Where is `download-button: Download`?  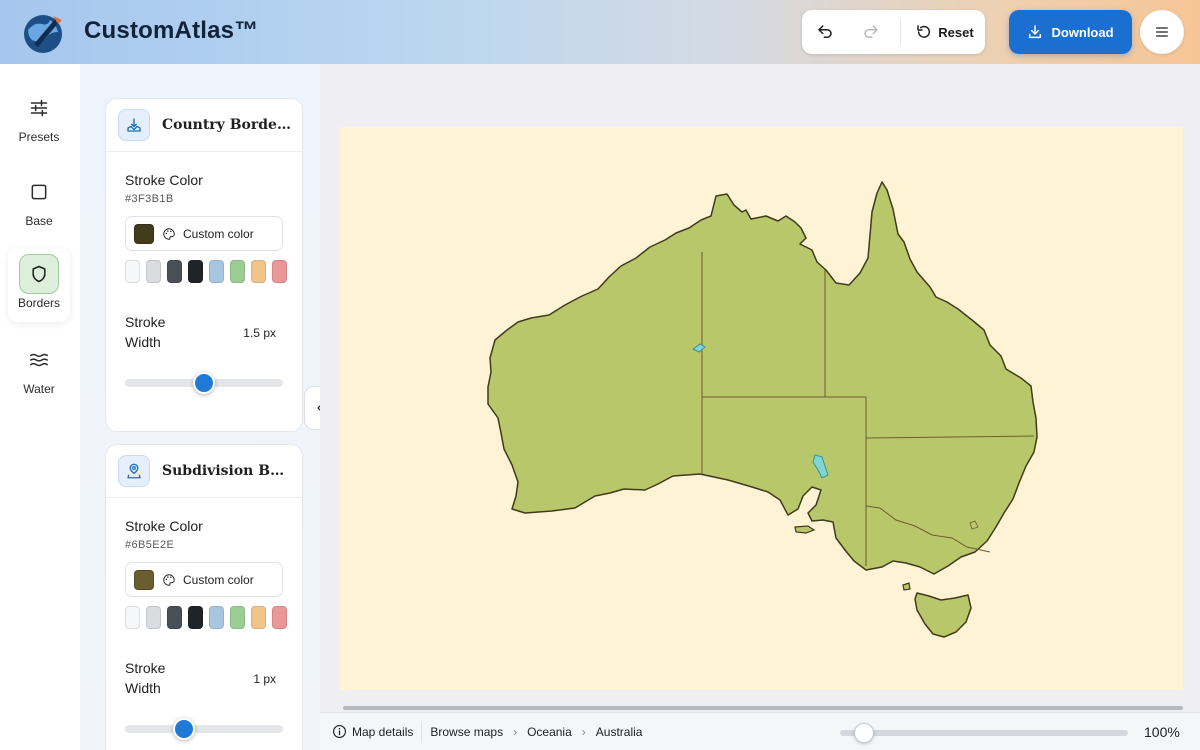 download-button: Download is located at coordinates (1070, 32).